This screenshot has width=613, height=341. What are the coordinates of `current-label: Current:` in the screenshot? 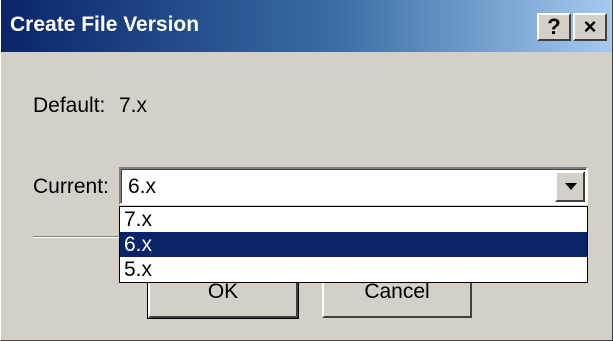 It's located at (71, 186).